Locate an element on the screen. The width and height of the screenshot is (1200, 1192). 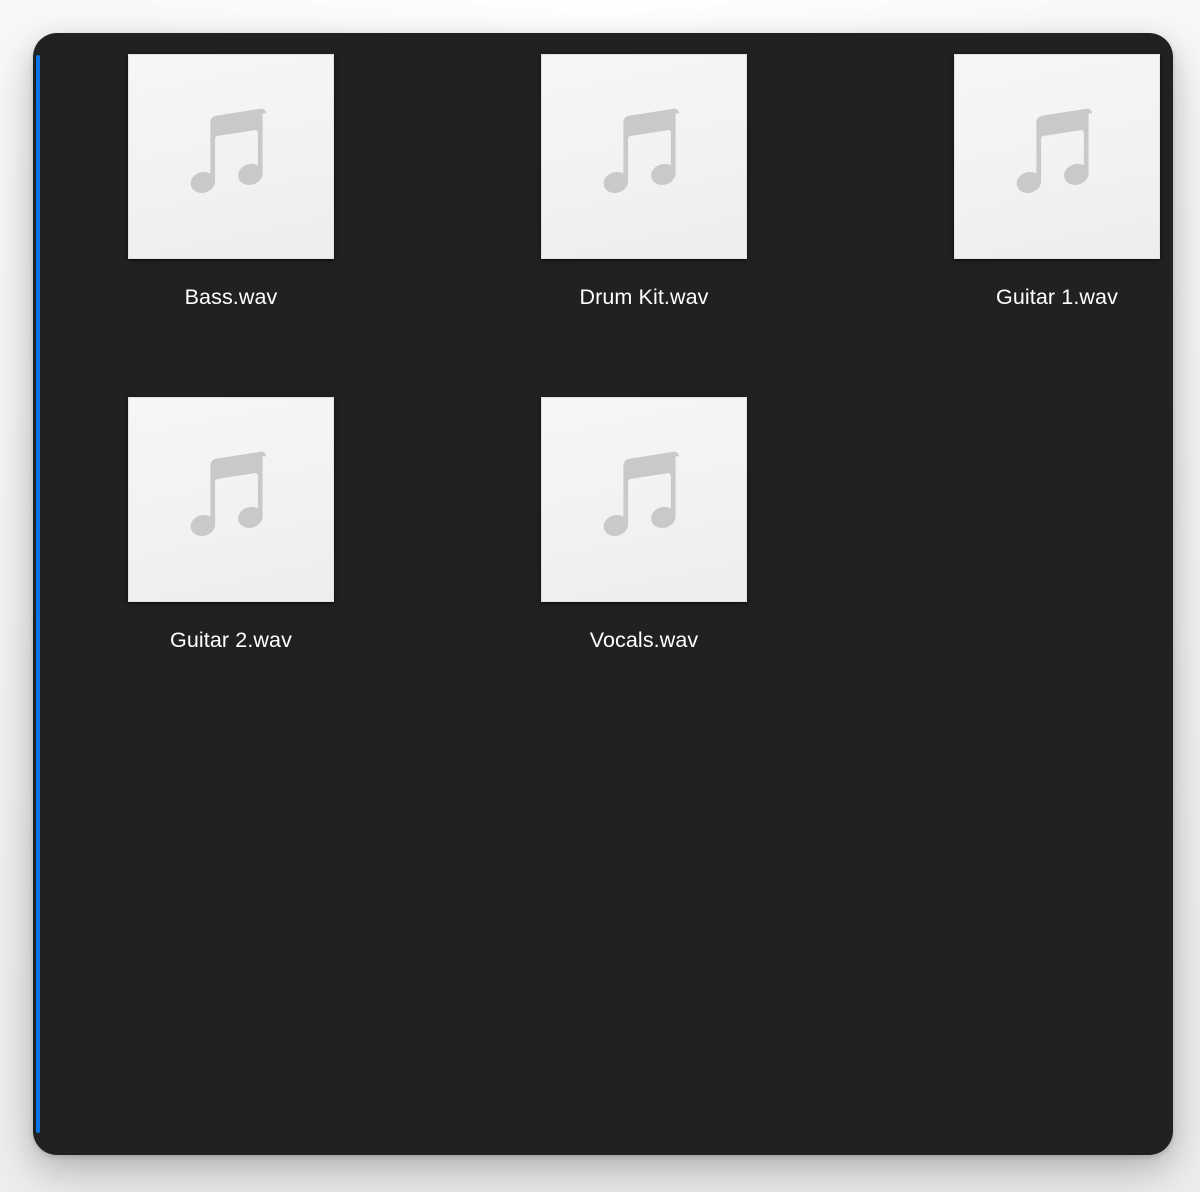
file-name-label: Bass.wav is located at coordinates (231, 297).